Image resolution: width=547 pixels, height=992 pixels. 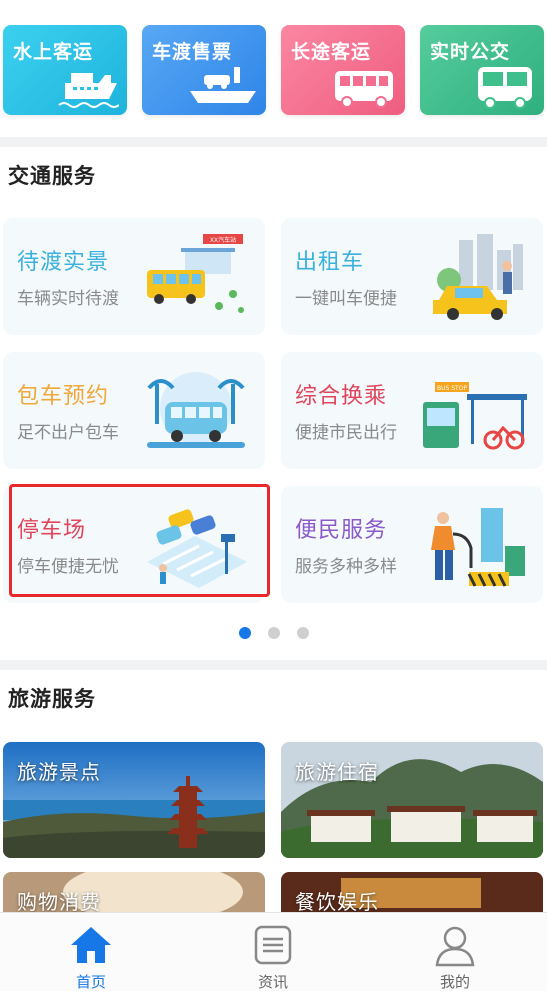 I want to click on service-card-public-service: 便民服务 服务多种多样, so click(x=412, y=544).